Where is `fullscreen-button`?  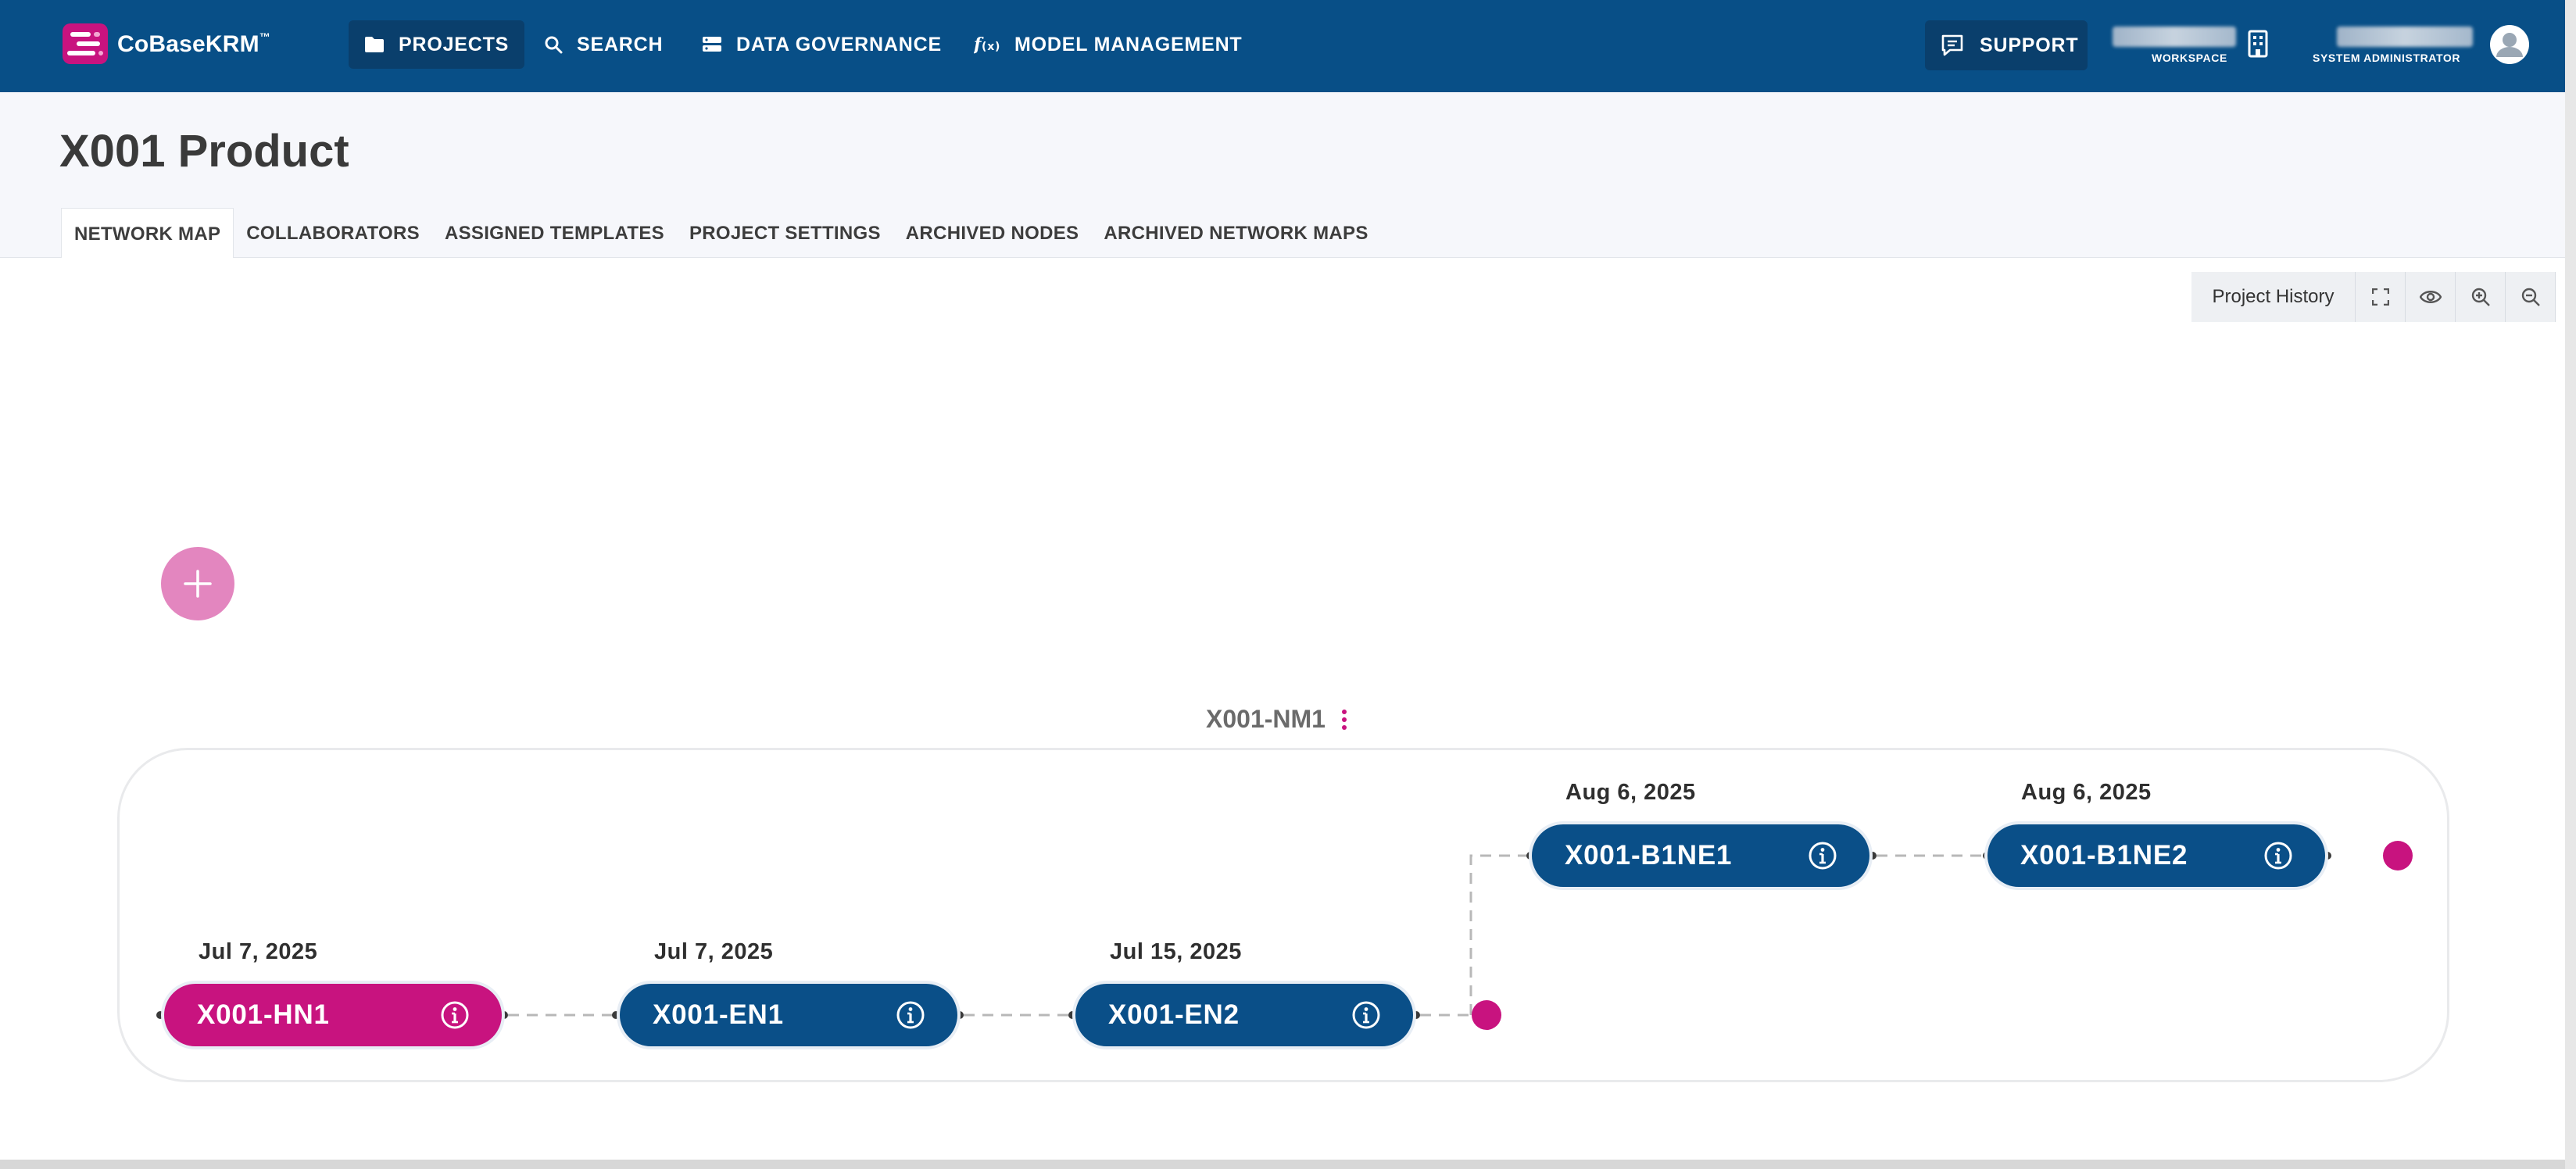 fullscreen-button is located at coordinates (2381, 297).